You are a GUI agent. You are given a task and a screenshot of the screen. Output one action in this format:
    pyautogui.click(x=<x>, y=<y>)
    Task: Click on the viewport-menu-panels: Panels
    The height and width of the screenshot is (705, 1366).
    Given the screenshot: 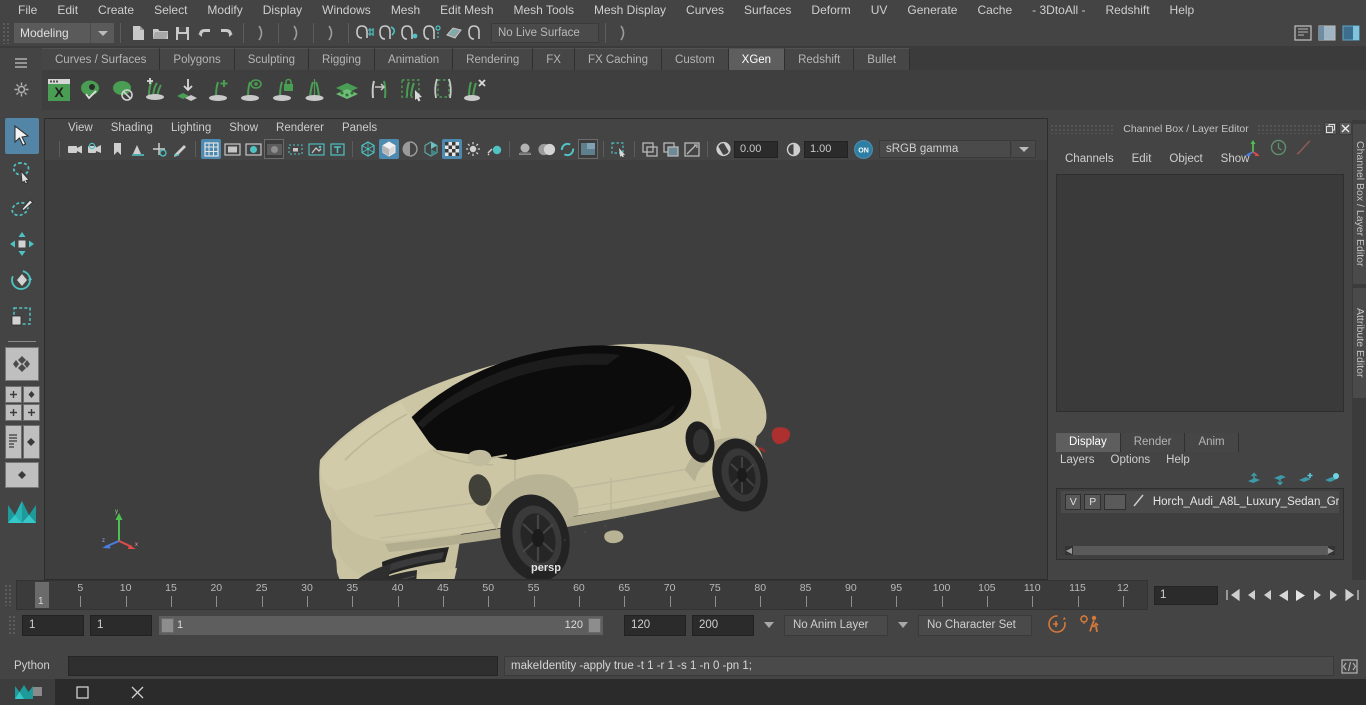 What is the action you would take?
    pyautogui.click(x=359, y=128)
    